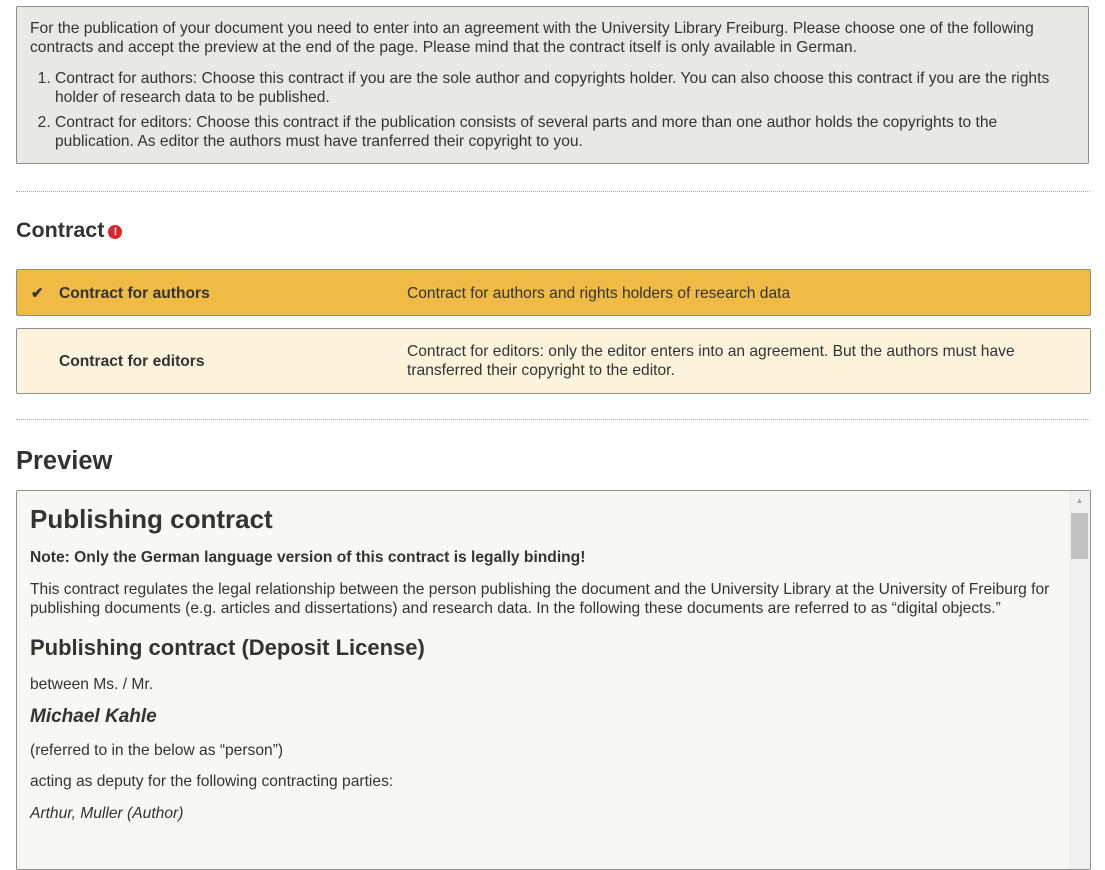 Image resolution: width=1105 pixels, height=870 pixels. Describe the element at coordinates (64, 461) in the screenshot. I see `preview-heading: Preview` at that location.